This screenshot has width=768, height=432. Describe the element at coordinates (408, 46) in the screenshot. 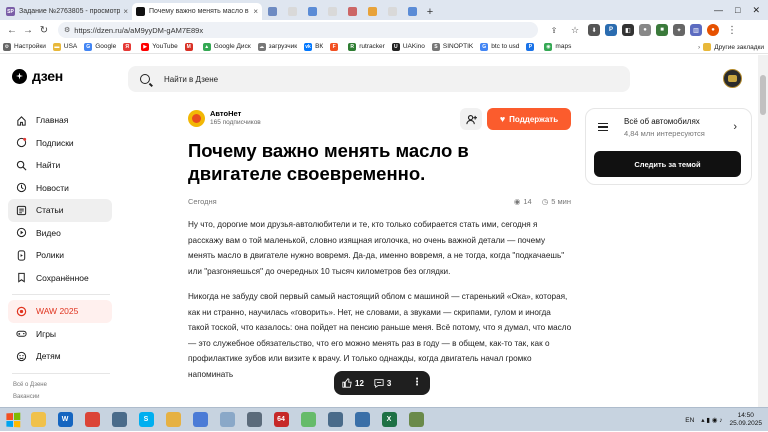

I see `bookmark-item: U UAKino` at that location.